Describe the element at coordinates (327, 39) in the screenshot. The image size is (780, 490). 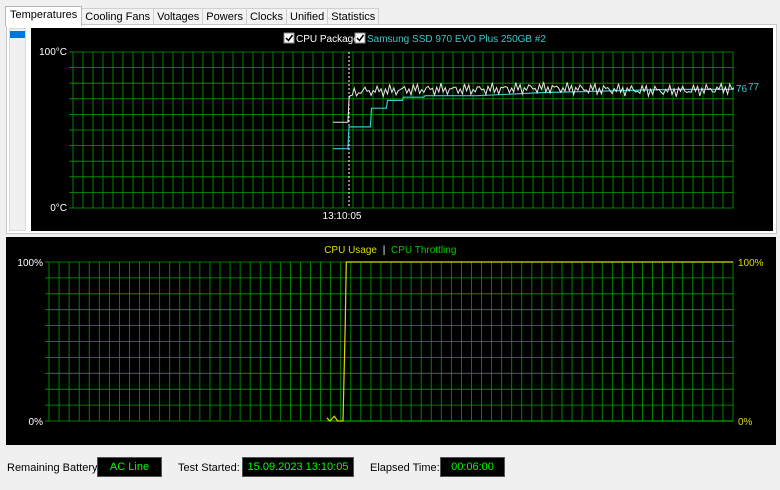
I see `cpu-package-legend-label: CPU Package` at that location.